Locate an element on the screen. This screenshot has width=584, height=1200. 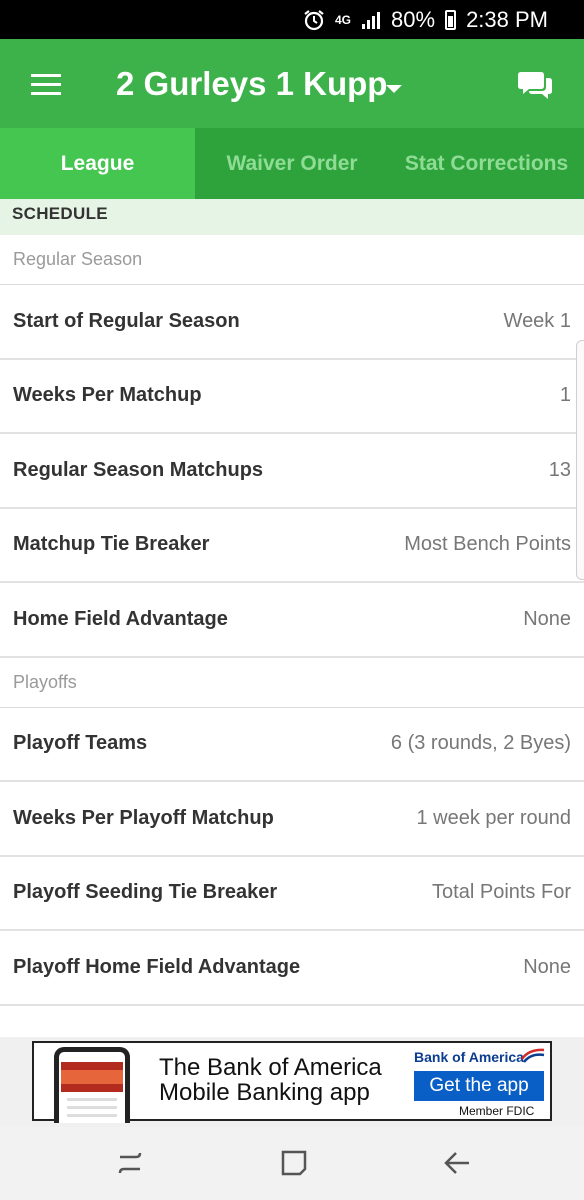
section-title: SCHEDULE is located at coordinates (60, 213).